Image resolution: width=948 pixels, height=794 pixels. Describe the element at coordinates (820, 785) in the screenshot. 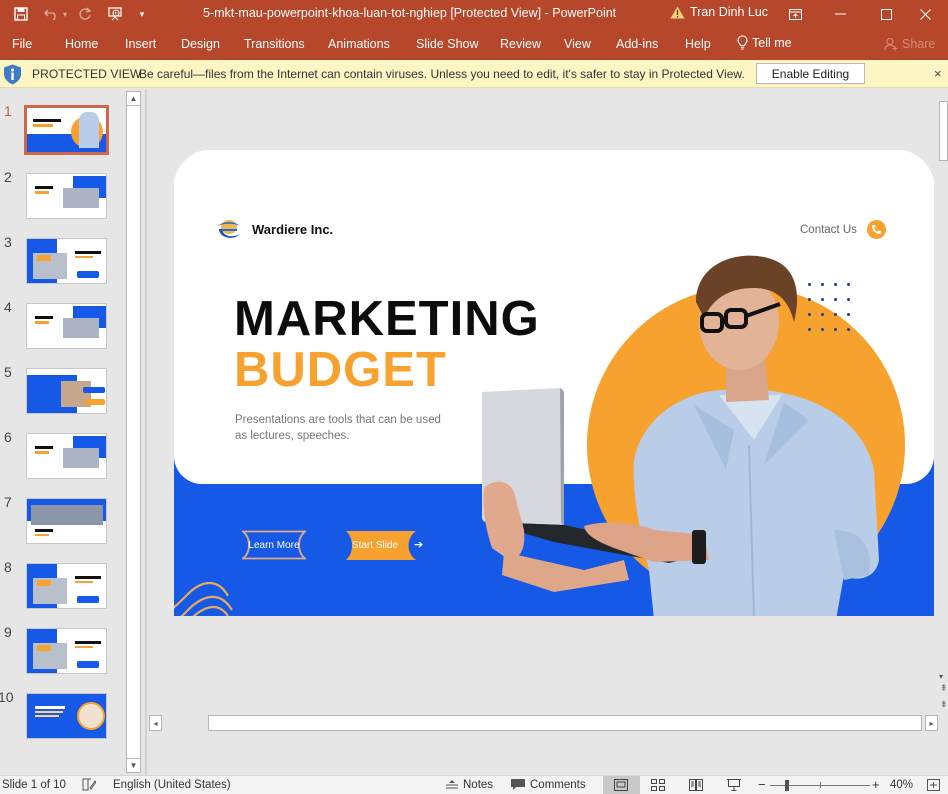

I see `zoom-slider-center-mark` at that location.